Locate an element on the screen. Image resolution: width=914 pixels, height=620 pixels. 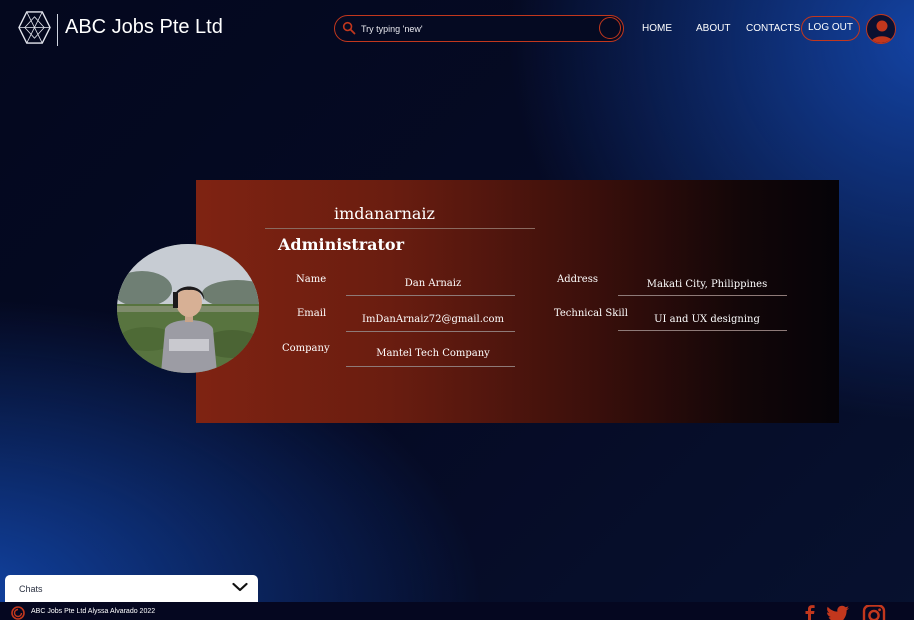
logo-divider is located at coordinates (57, 30).